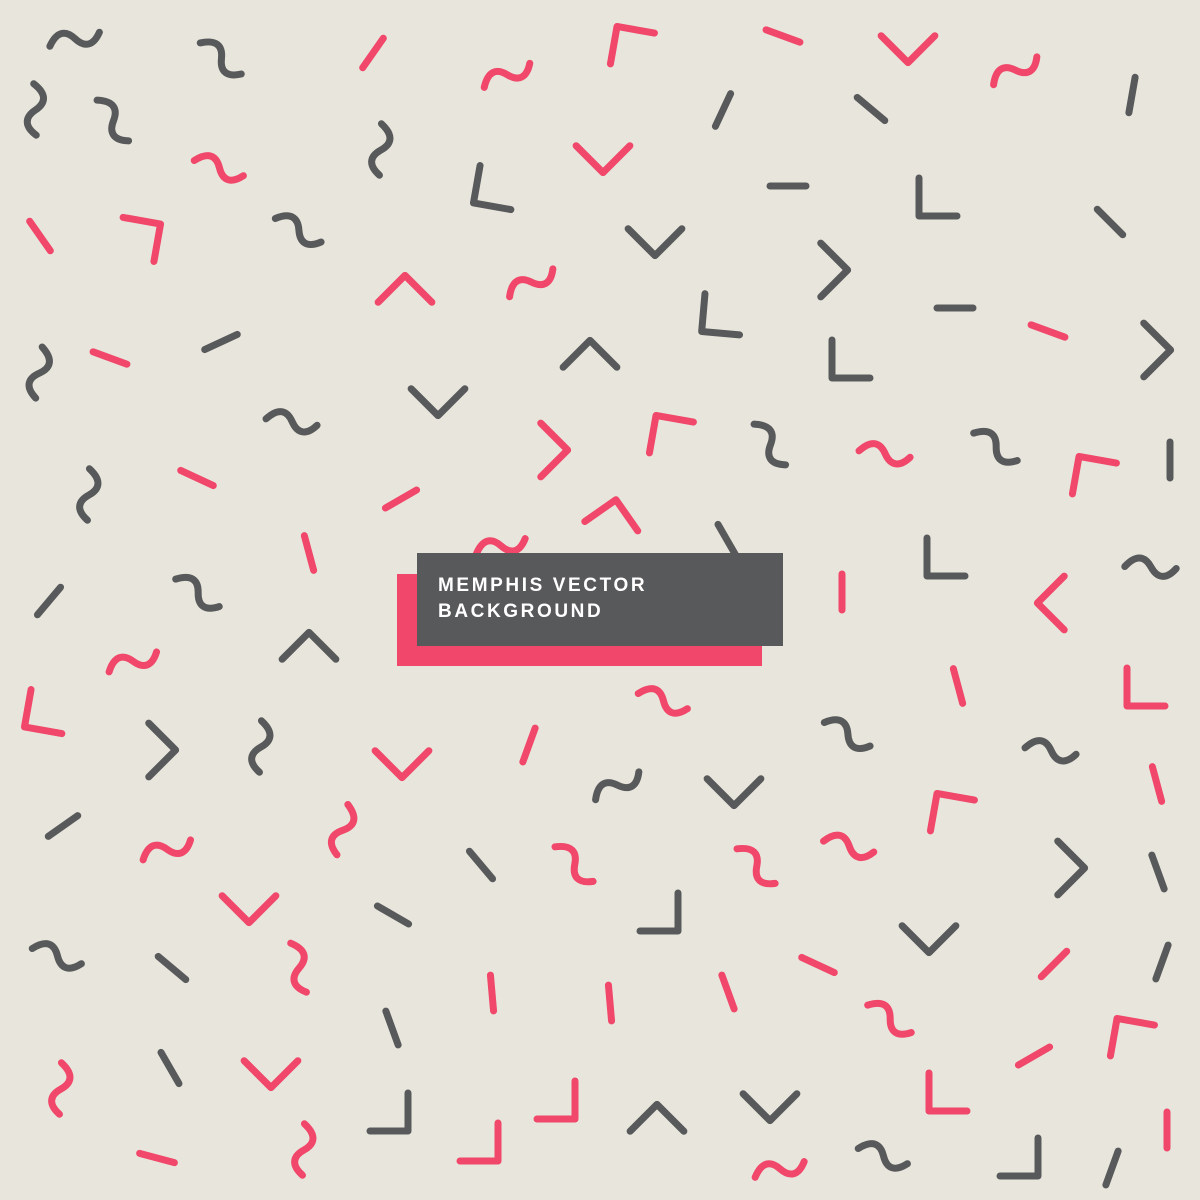 The width and height of the screenshot is (1200, 1200). What do you see at coordinates (543, 585) in the screenshot?
I see `title-line-1: MEMPHIS VECTOR` at bounding box center [543, 585].